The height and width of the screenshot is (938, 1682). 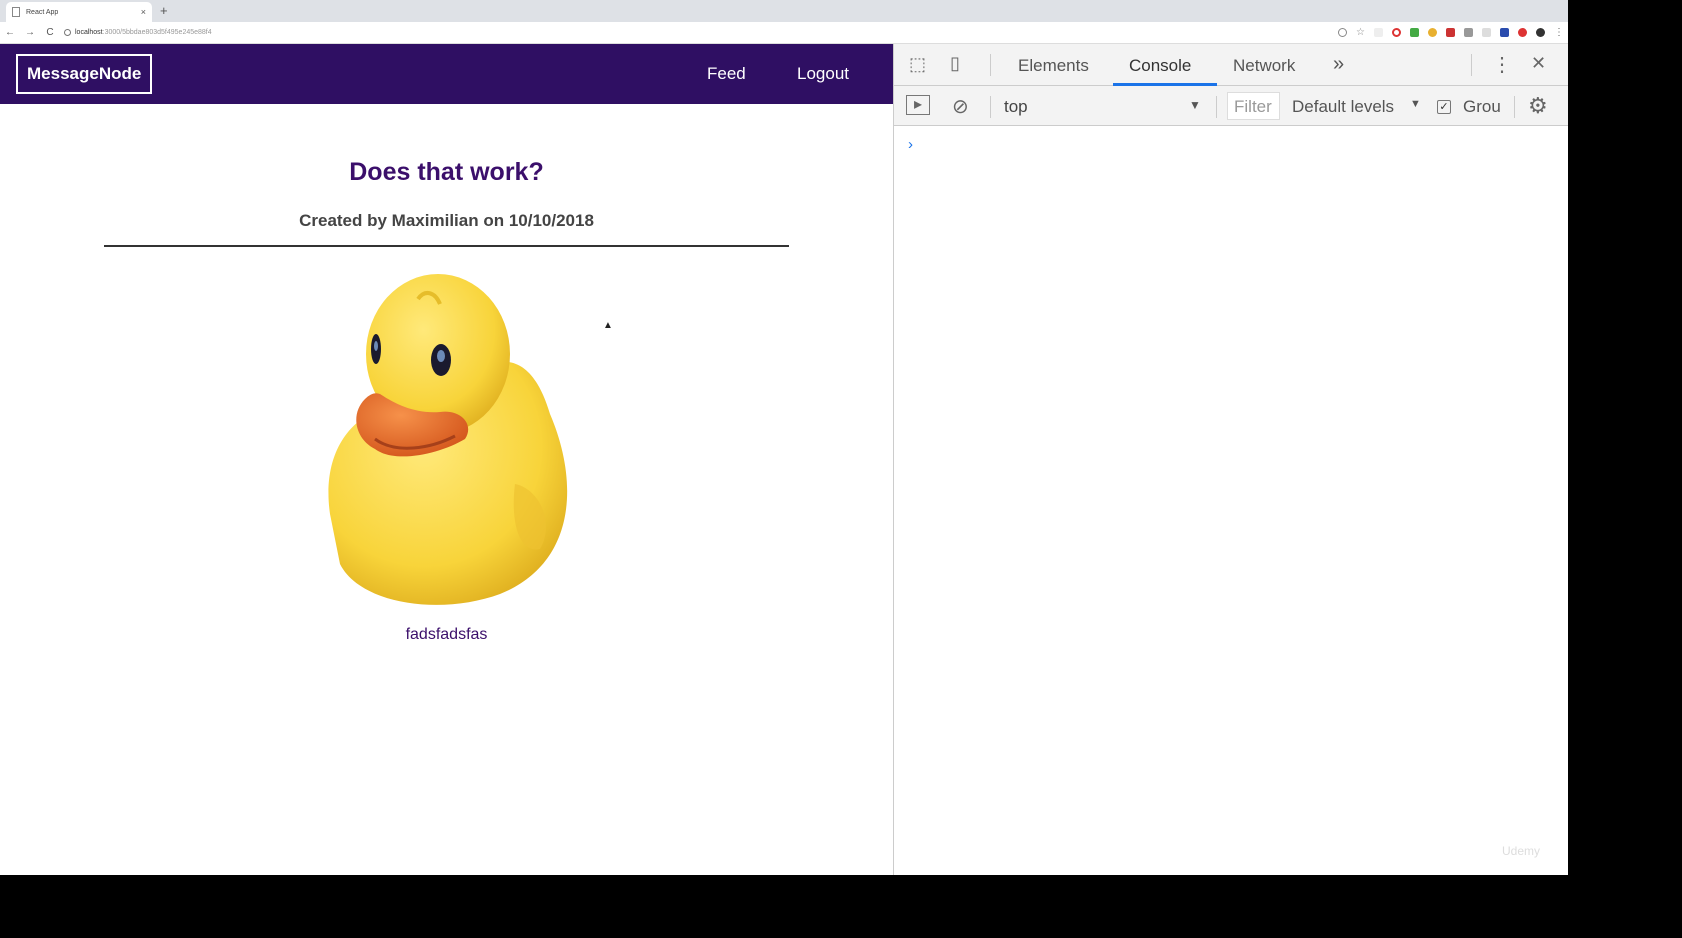 I want to click on tab-elements: Elements, so click(x=1053, y=66).